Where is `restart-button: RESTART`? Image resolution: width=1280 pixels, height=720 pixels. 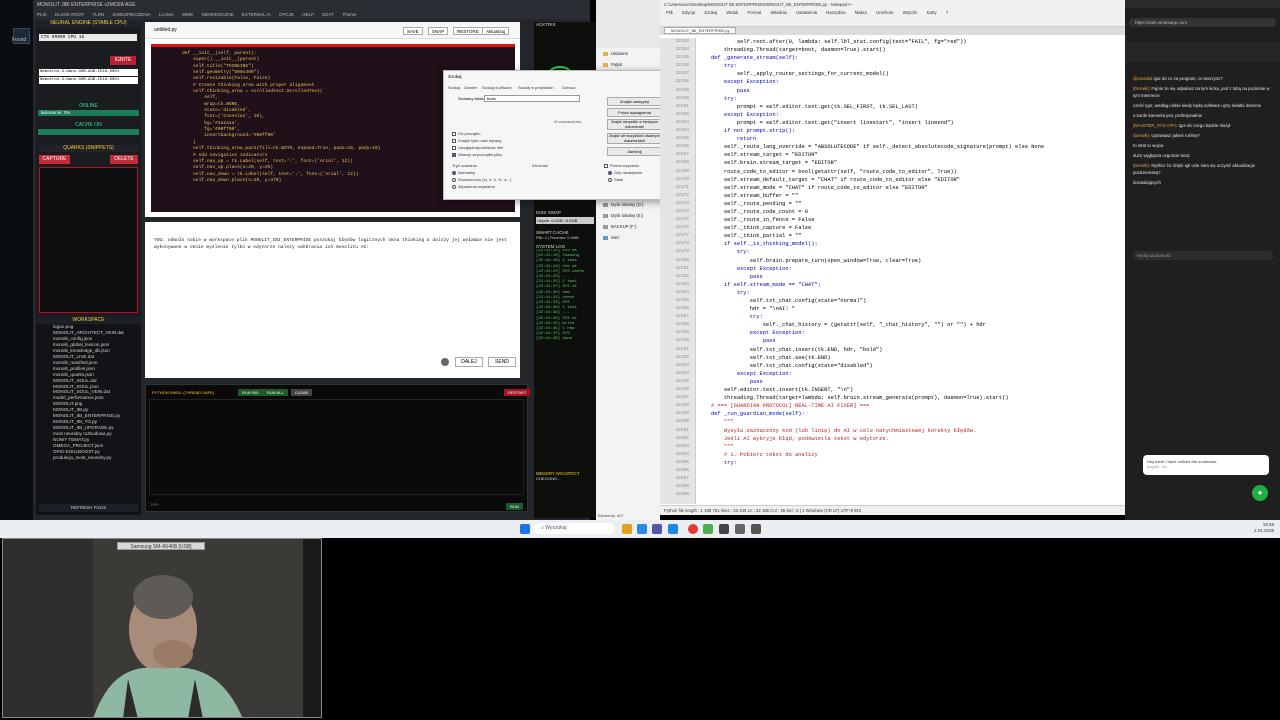
restart-button: RESTART is located at coordinates (517, 392).